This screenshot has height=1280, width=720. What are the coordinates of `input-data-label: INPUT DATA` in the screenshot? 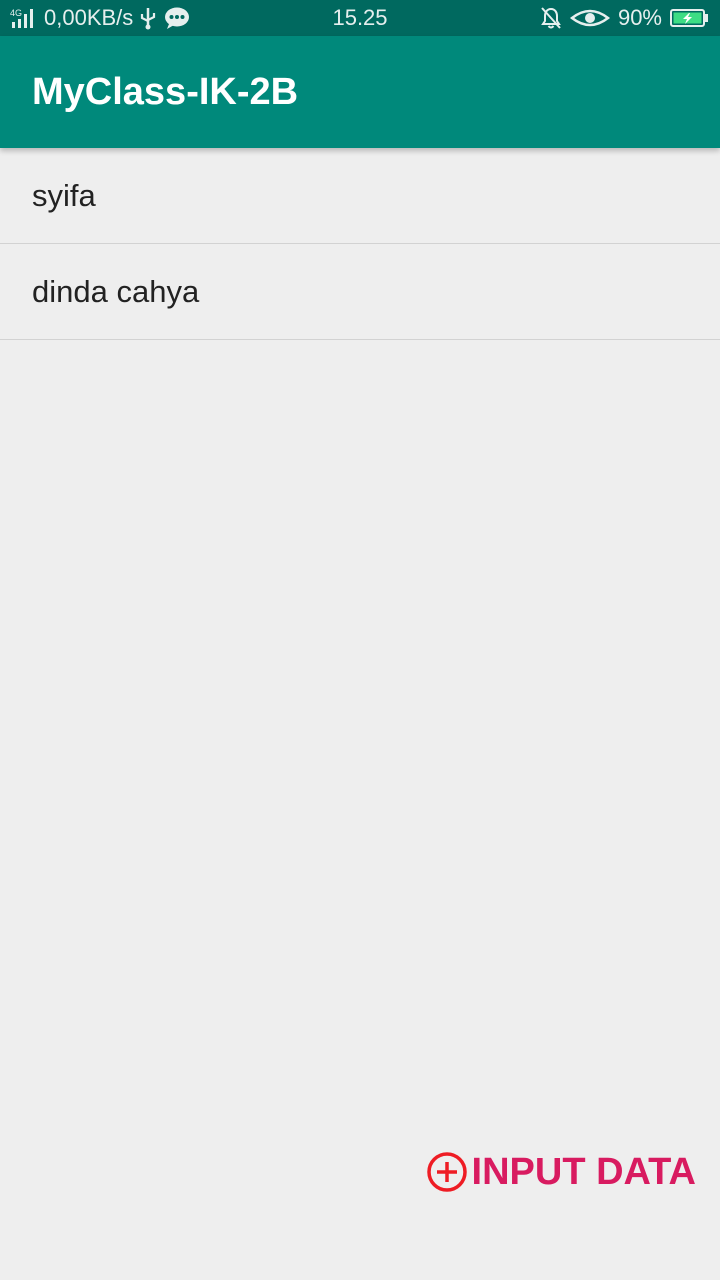 It's located at (583, 1171).